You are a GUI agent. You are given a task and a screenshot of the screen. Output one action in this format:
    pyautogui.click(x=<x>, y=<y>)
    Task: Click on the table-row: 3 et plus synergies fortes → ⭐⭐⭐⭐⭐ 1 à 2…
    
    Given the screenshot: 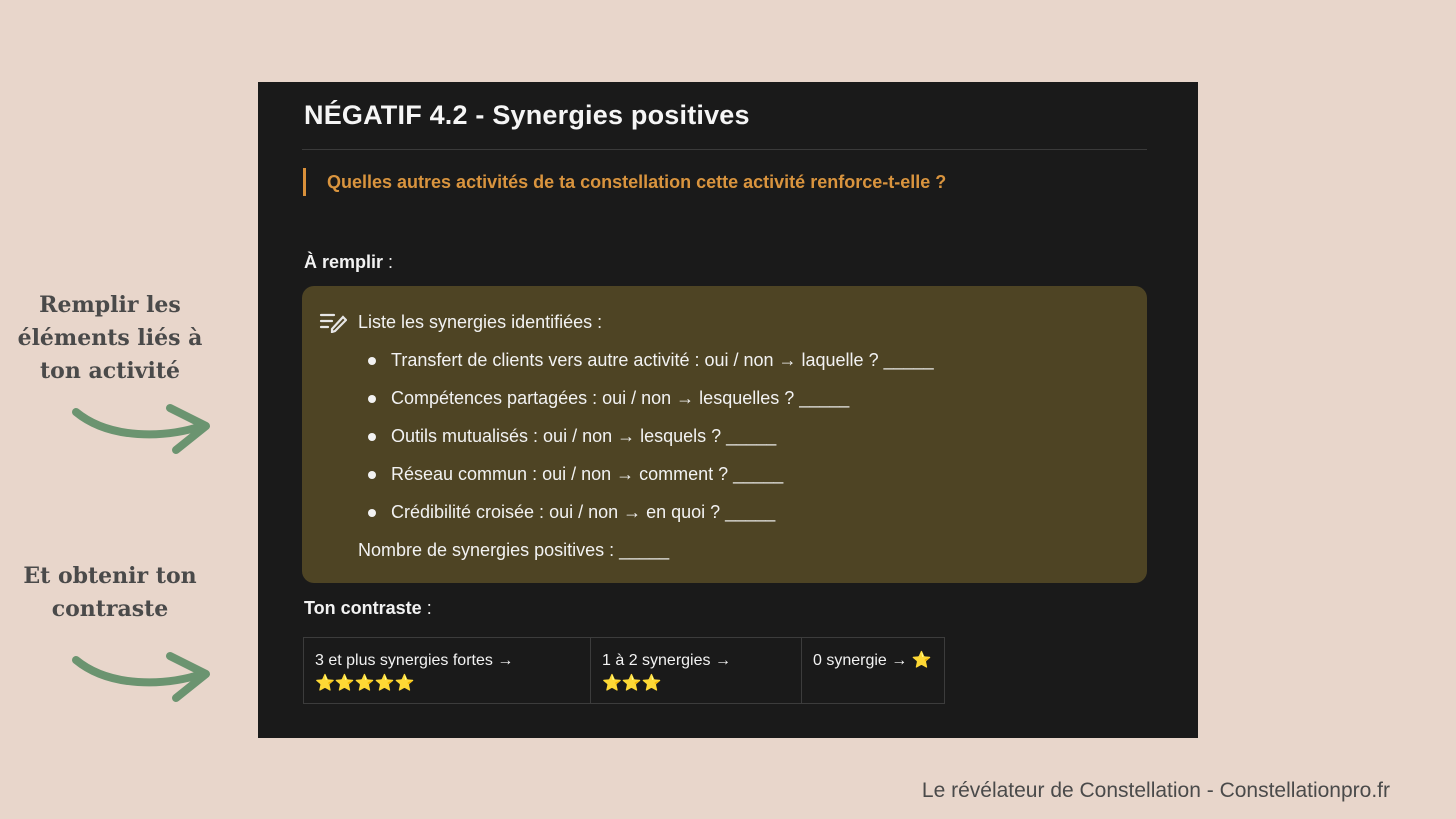 What is the action you would take?
    pyautogui.click(x=624, y=670)
    